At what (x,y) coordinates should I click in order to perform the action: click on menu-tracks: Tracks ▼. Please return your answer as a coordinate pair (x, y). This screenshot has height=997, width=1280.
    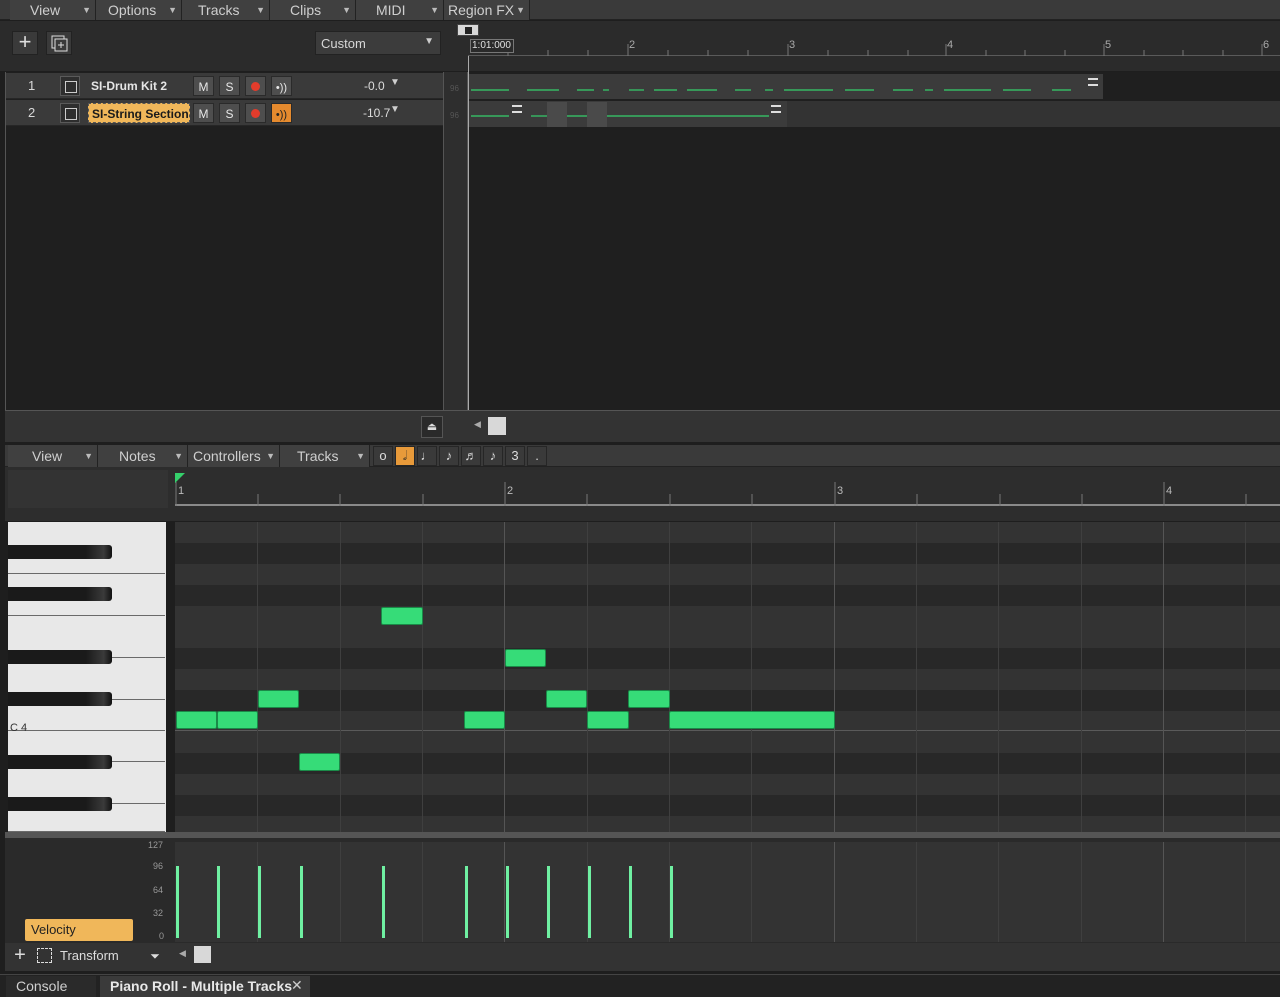
    Looking at the image, I should click on (226, 10).